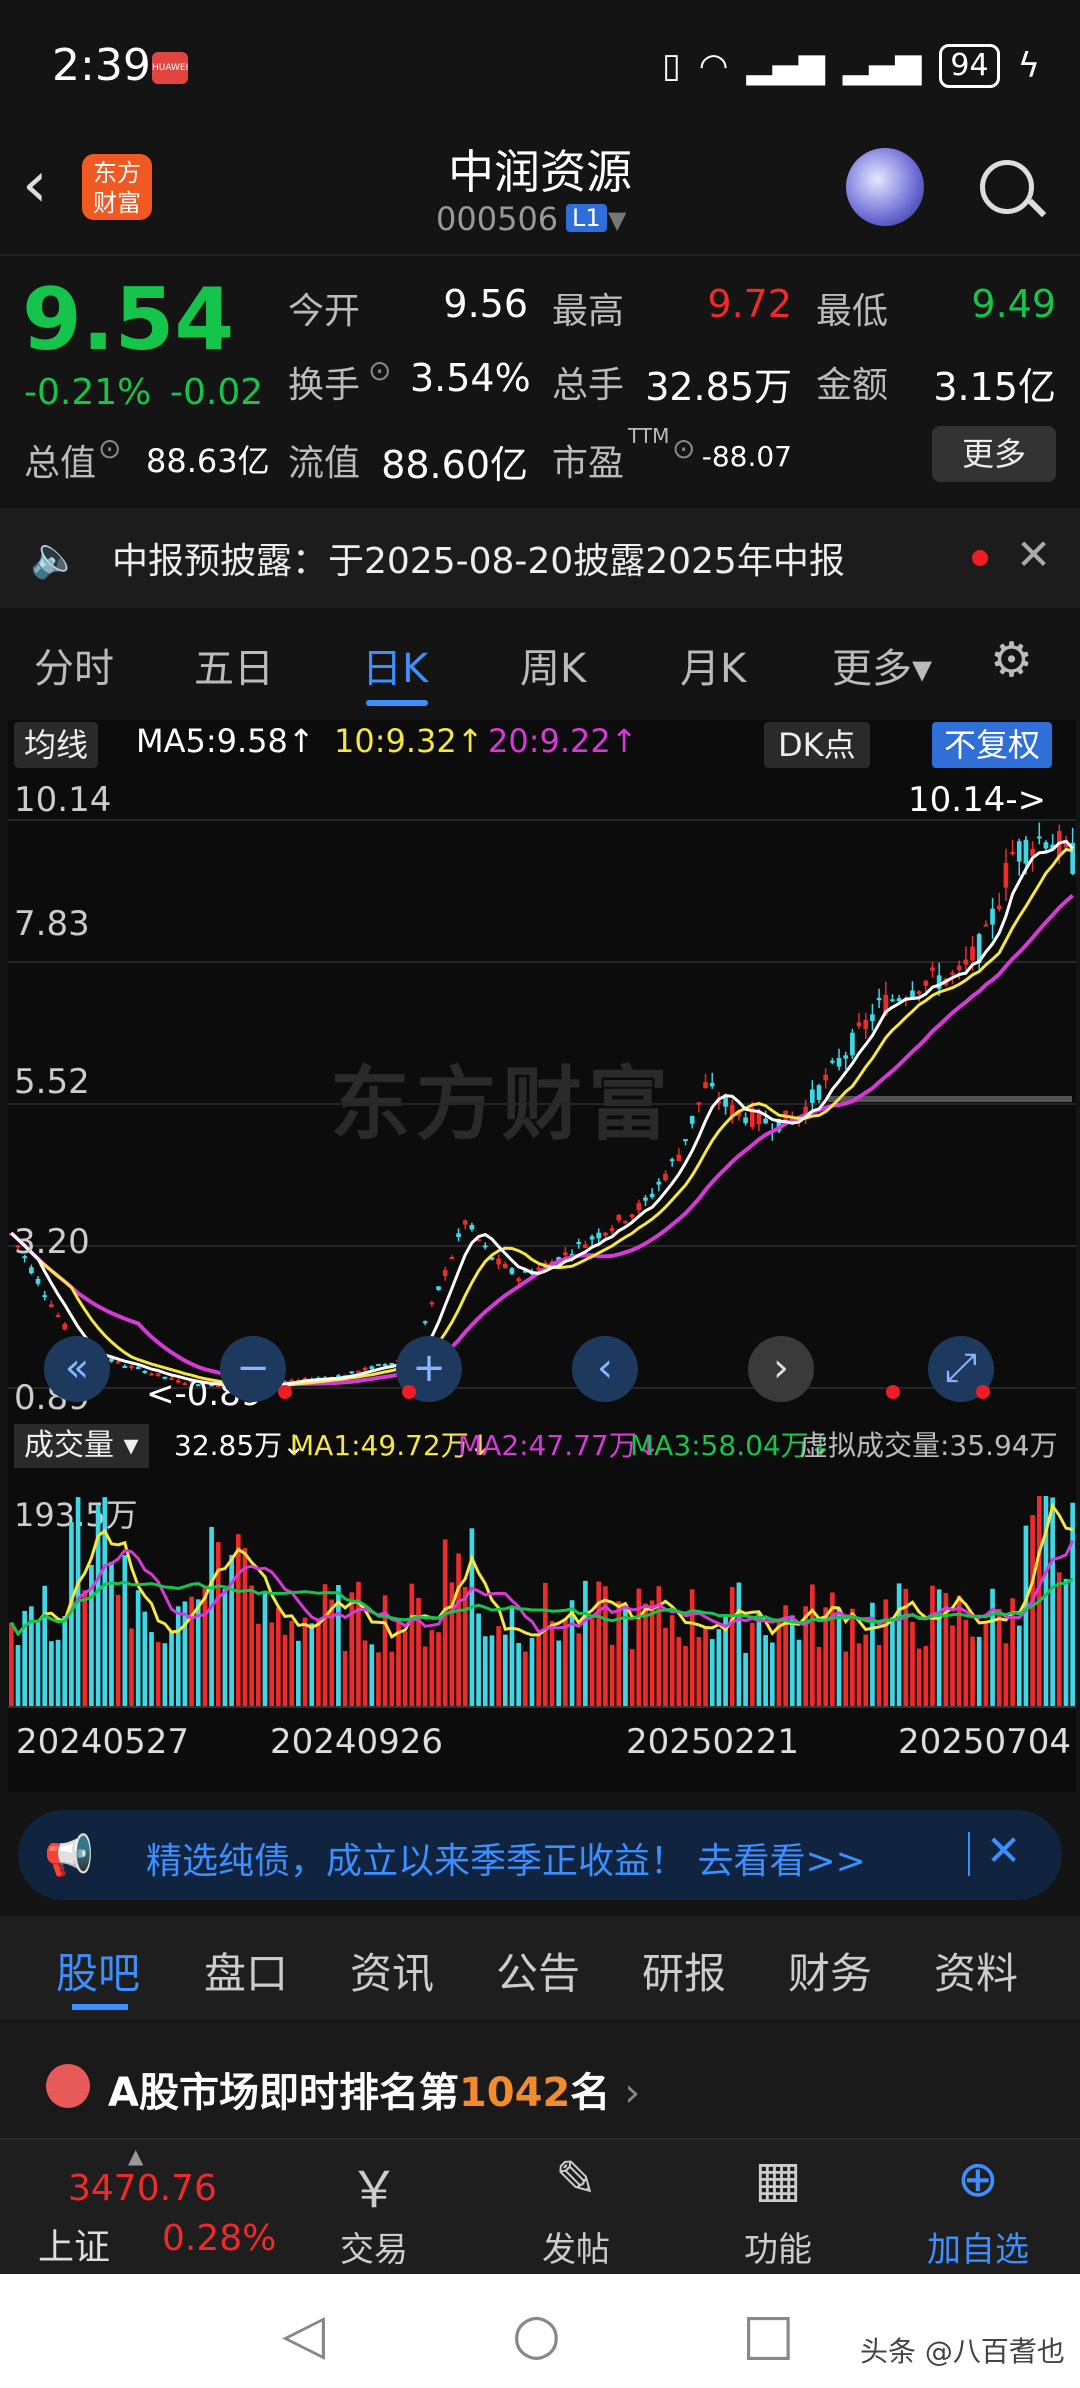 The height and width of the screenshot is (2388, 1080). What do you see at coordinates (81, 1446) in the screenshot?
I see `volume-indicator-button: 成交量 ▾` at bounding box center [81, 1446].